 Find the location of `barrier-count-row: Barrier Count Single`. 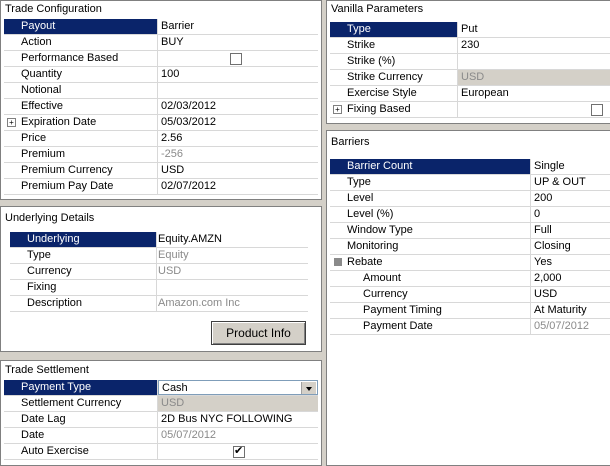

barrier-count-row: Barrier Count Single is located at coordinates (470, 167).